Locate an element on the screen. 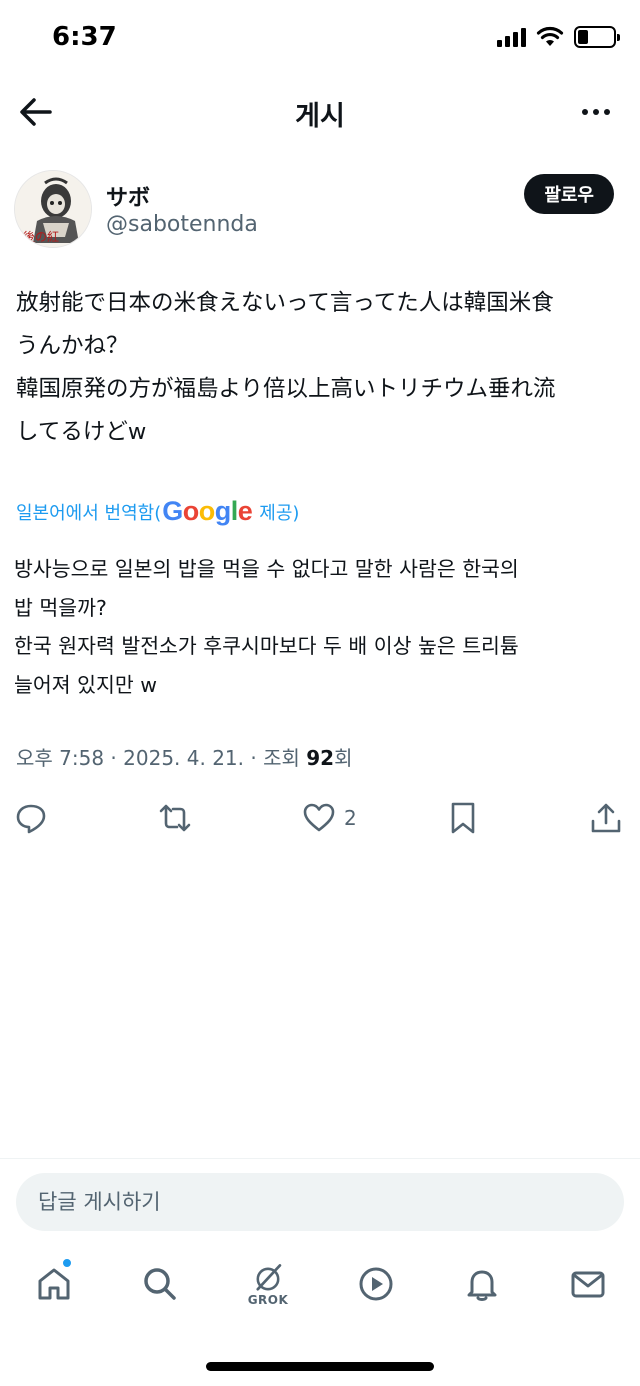  reply-icon is located at coordinates (31, 819).